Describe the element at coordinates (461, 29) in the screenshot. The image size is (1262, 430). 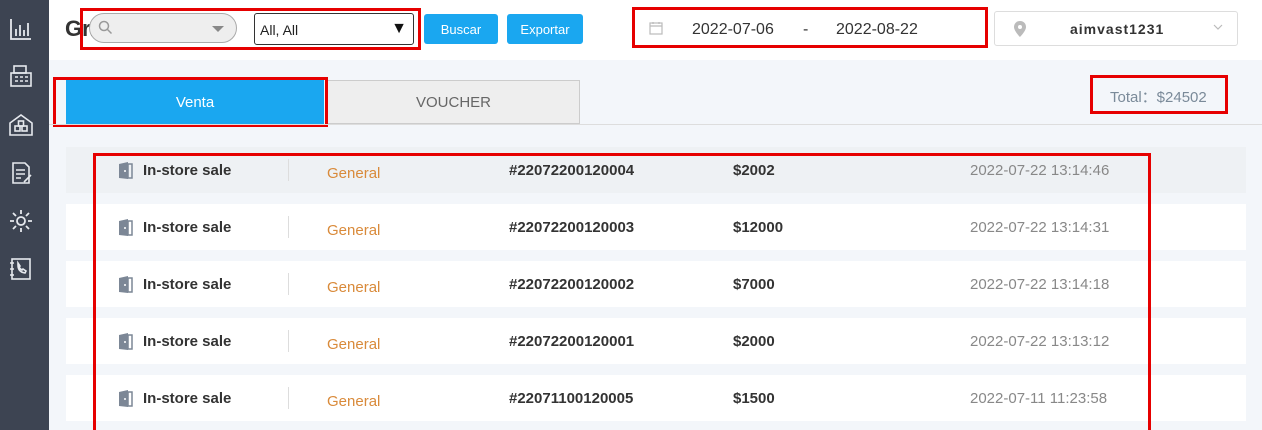
I see `search-button: Buscar` at that location.